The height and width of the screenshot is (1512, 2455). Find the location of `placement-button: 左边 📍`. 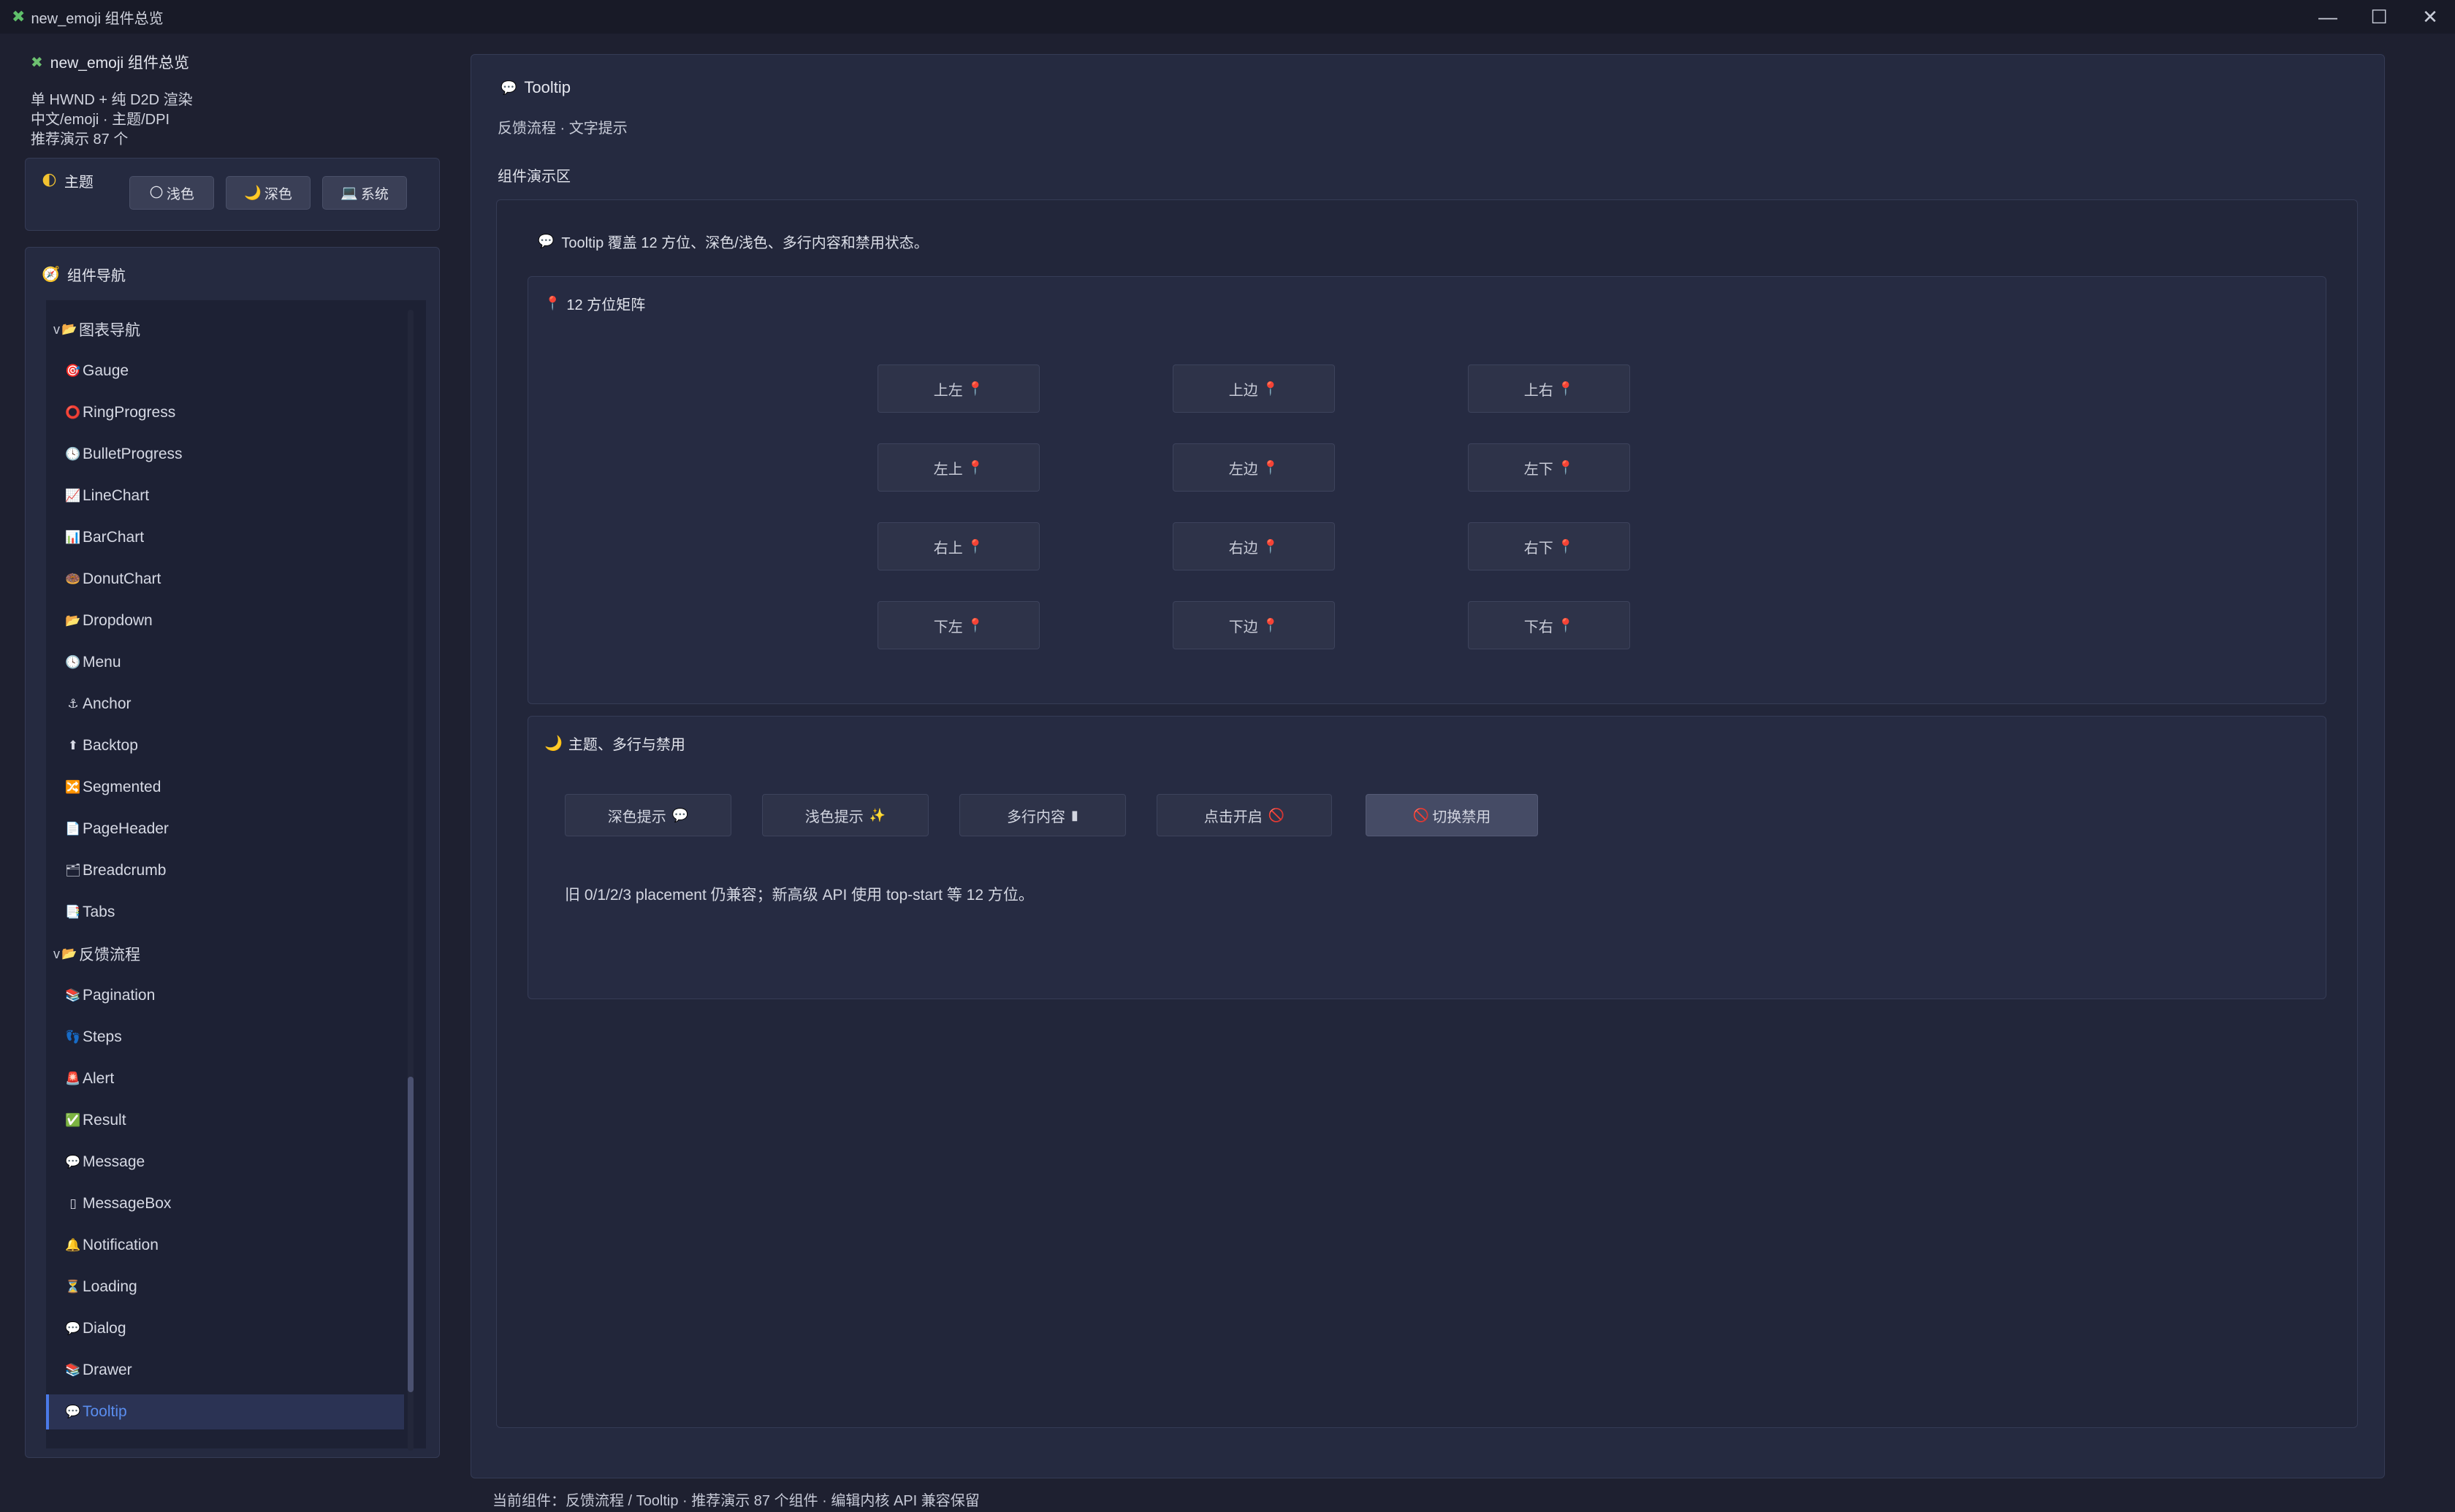

placement-button: 左边 📍 is located at coordinates (1254, 467).